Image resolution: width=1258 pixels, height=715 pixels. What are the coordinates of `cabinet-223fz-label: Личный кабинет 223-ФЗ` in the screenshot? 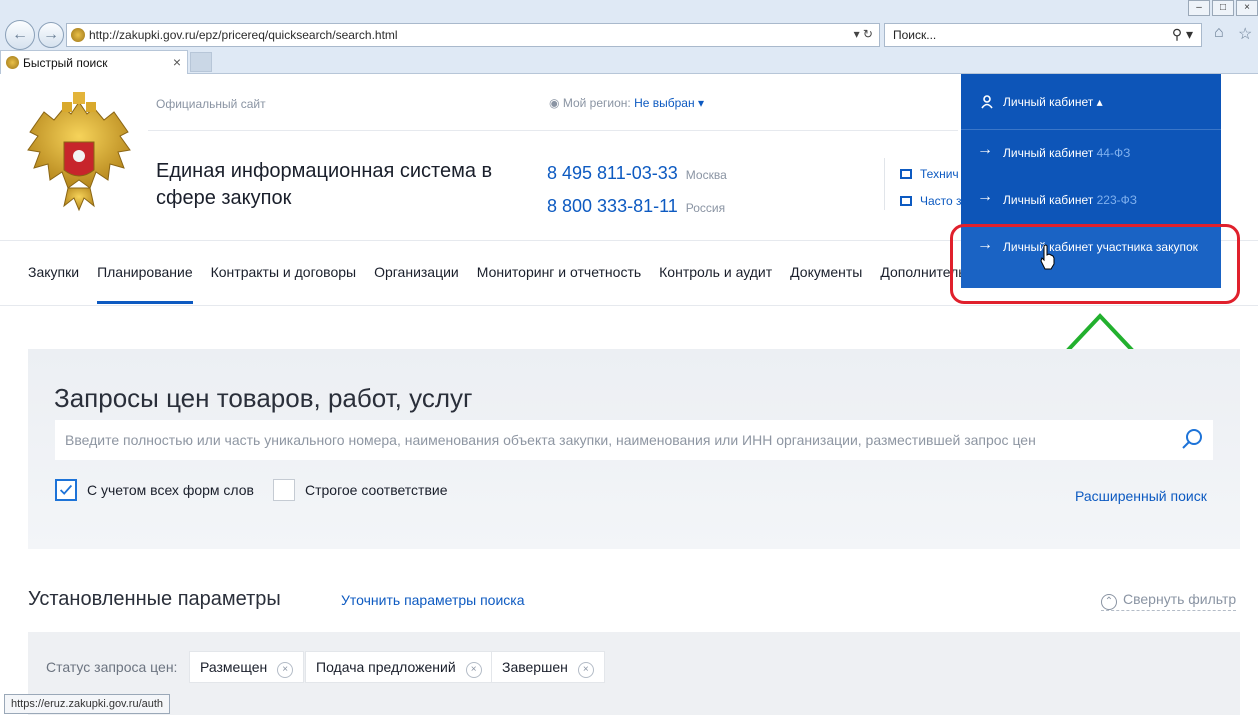 It's located at (1070, 200).